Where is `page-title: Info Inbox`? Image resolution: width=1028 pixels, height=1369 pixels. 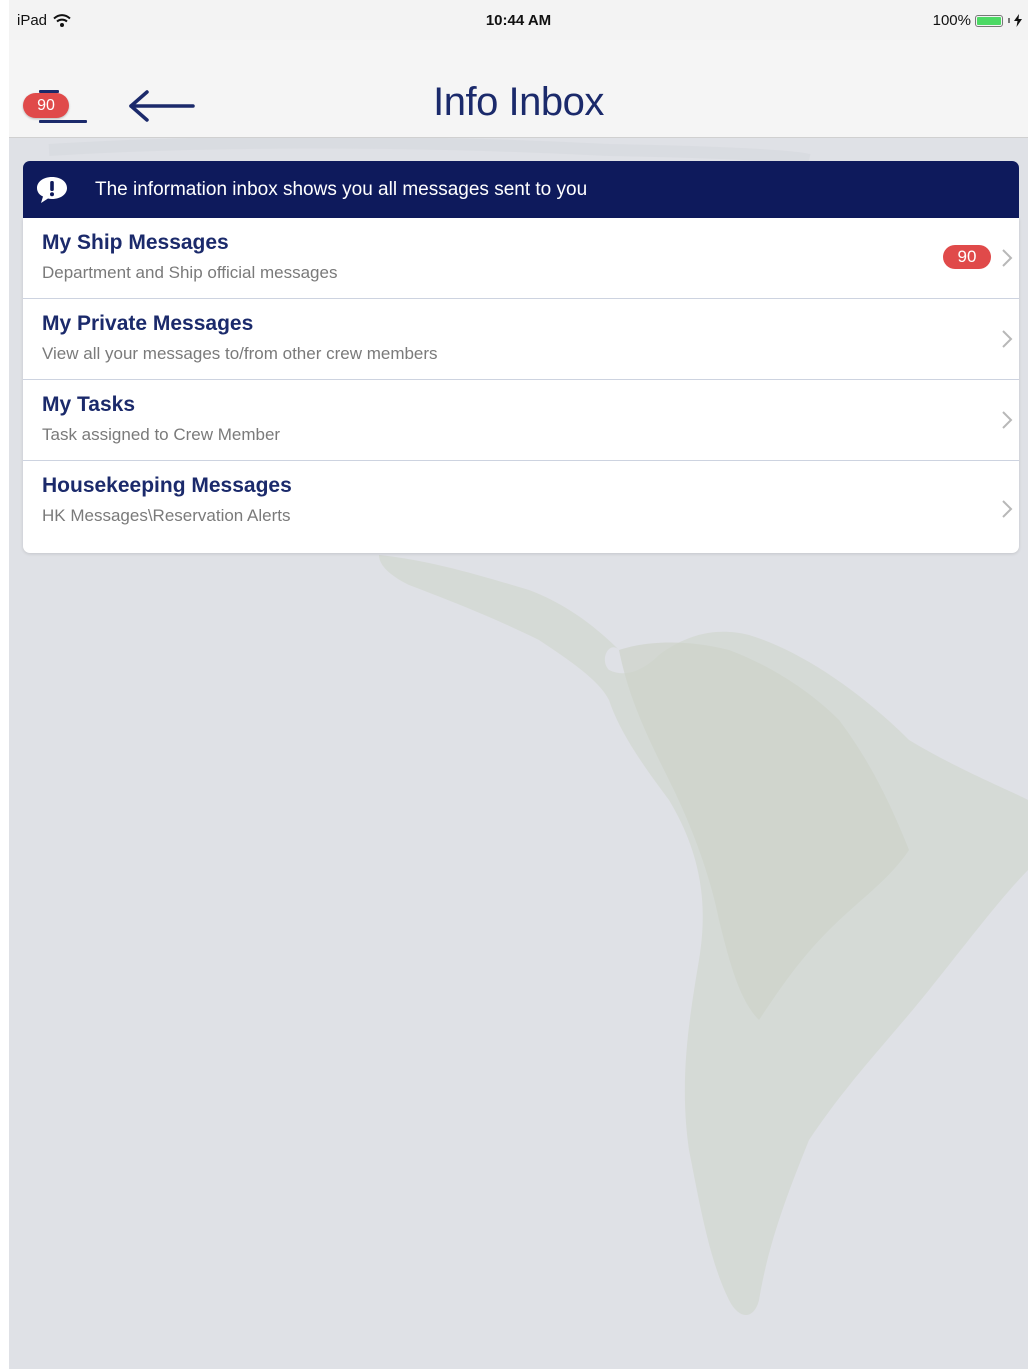 page-title: Info Inbox is located at coordinates (518, 102).